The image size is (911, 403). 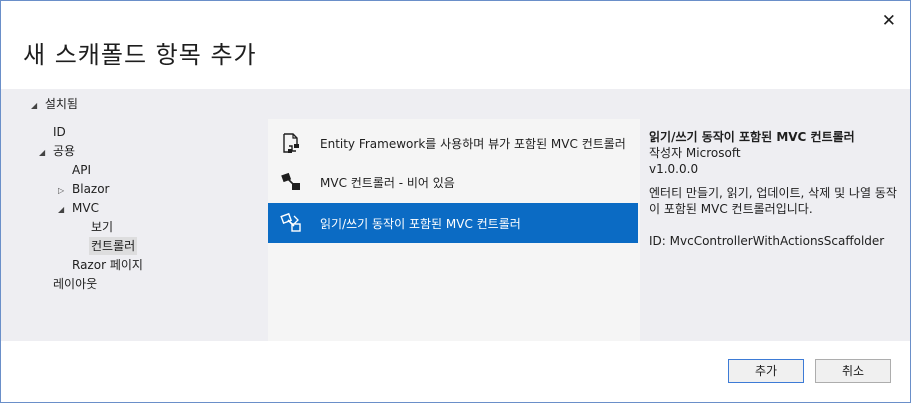 I want to click on details-name: 읽기/쓰기 동작이 포함된 MVC 컨트롤러, so click(x=752, y=137).